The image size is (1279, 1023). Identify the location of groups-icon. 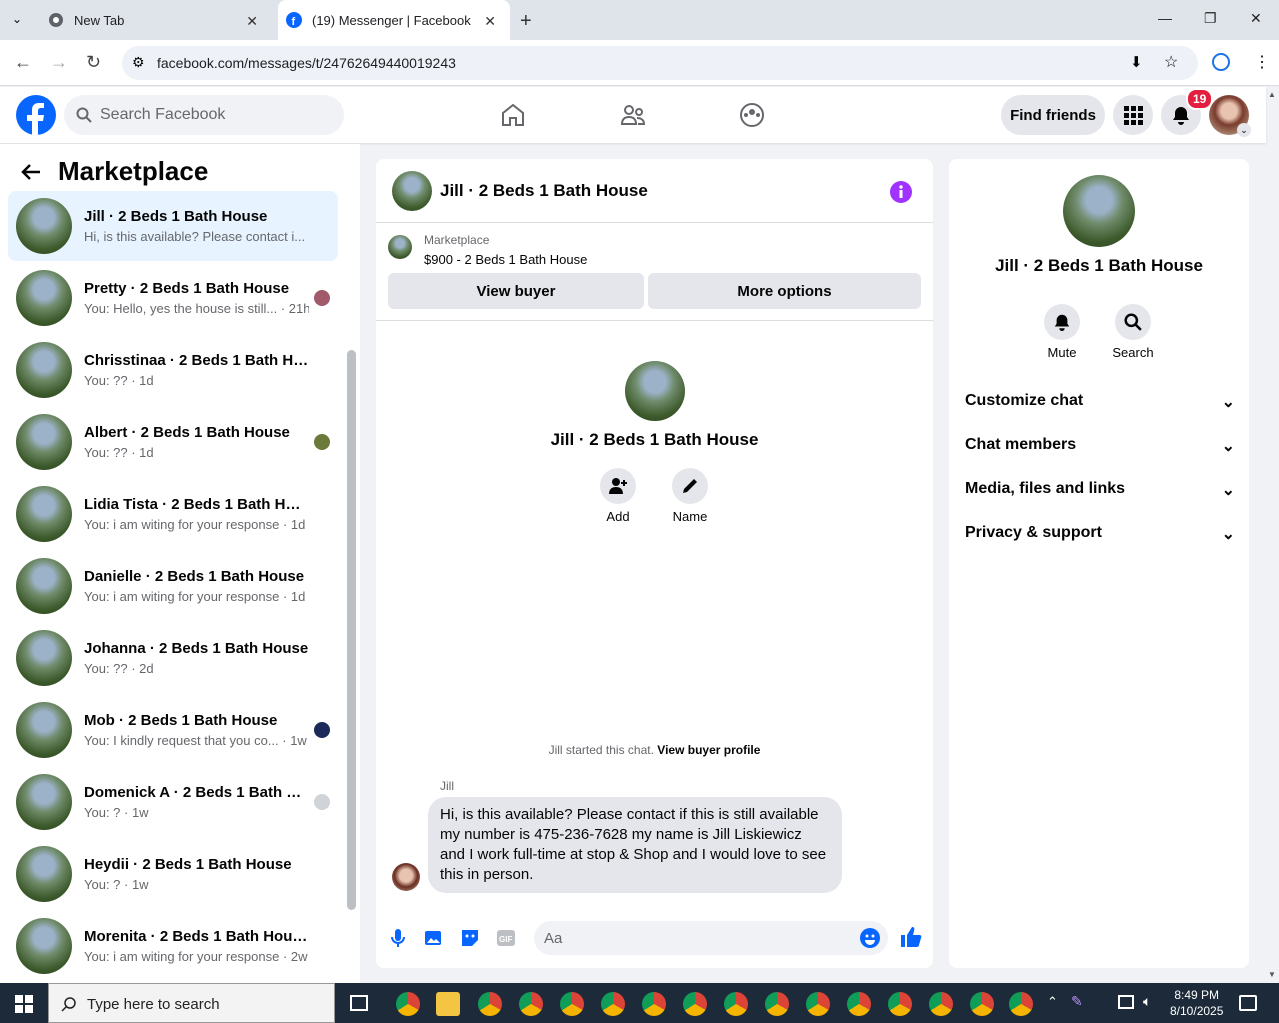
(752, 115).